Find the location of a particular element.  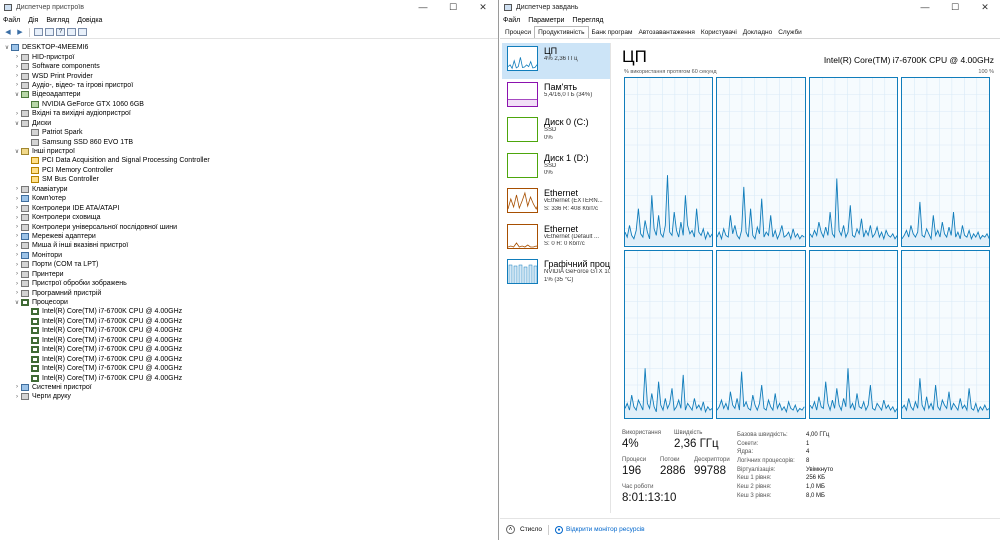

tab-app-history: Банк програм is located at coordinates (612, 32).